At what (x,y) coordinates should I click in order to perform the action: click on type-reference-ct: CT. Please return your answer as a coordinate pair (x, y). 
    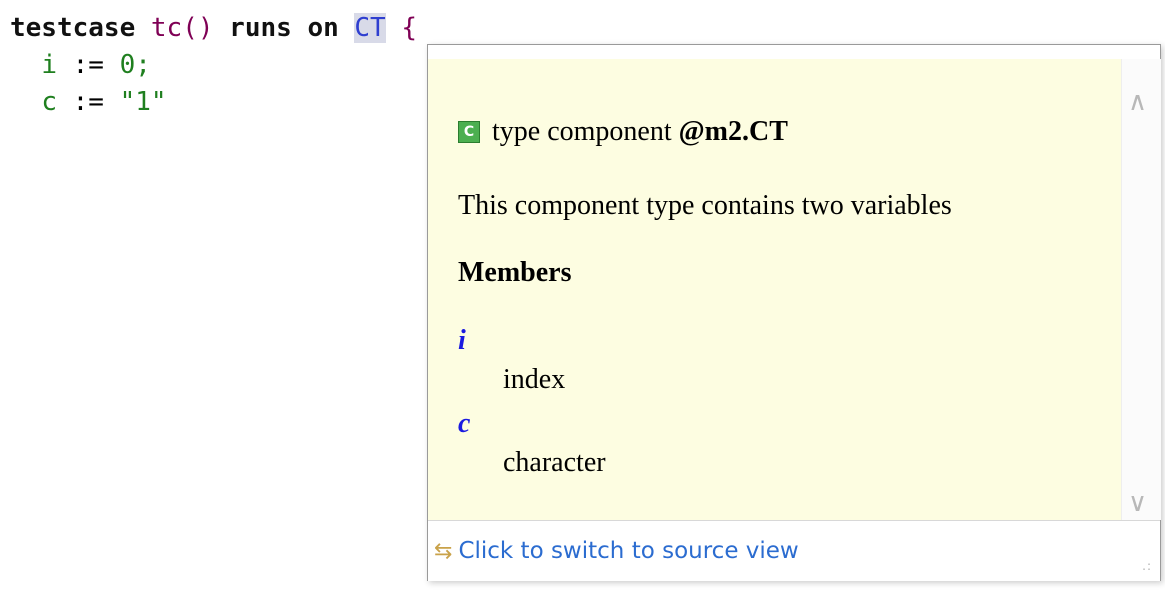
    Looking at the image, I should click on (370, 28).